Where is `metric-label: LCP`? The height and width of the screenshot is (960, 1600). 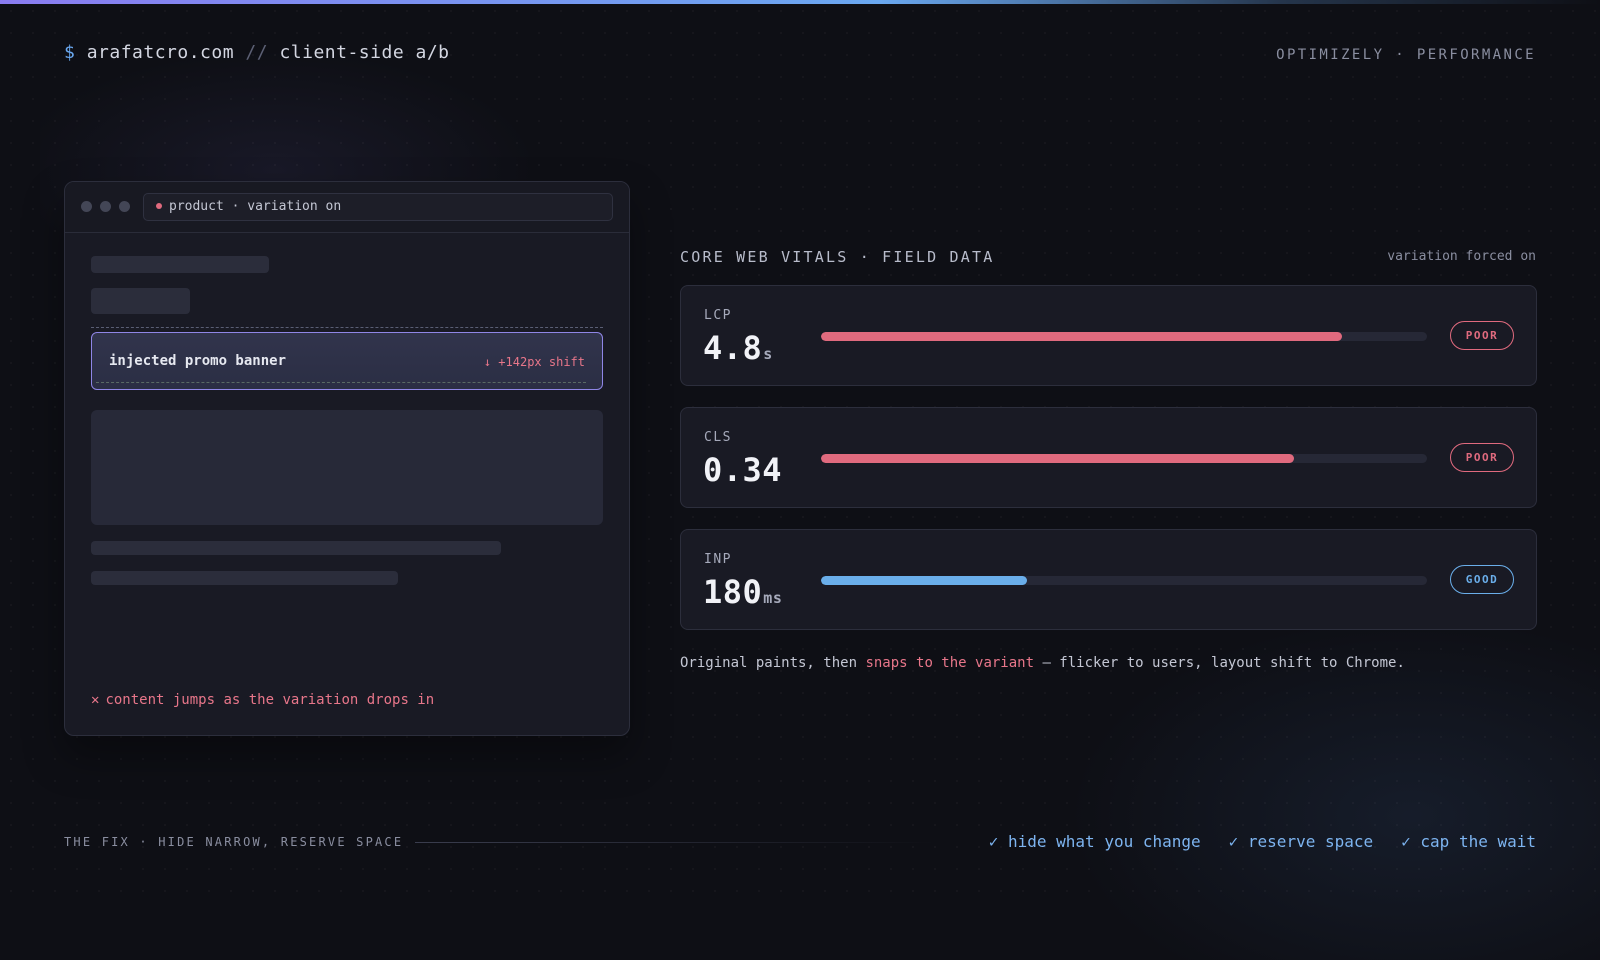 metric-label: LCP is located at coordinates (718, 315).